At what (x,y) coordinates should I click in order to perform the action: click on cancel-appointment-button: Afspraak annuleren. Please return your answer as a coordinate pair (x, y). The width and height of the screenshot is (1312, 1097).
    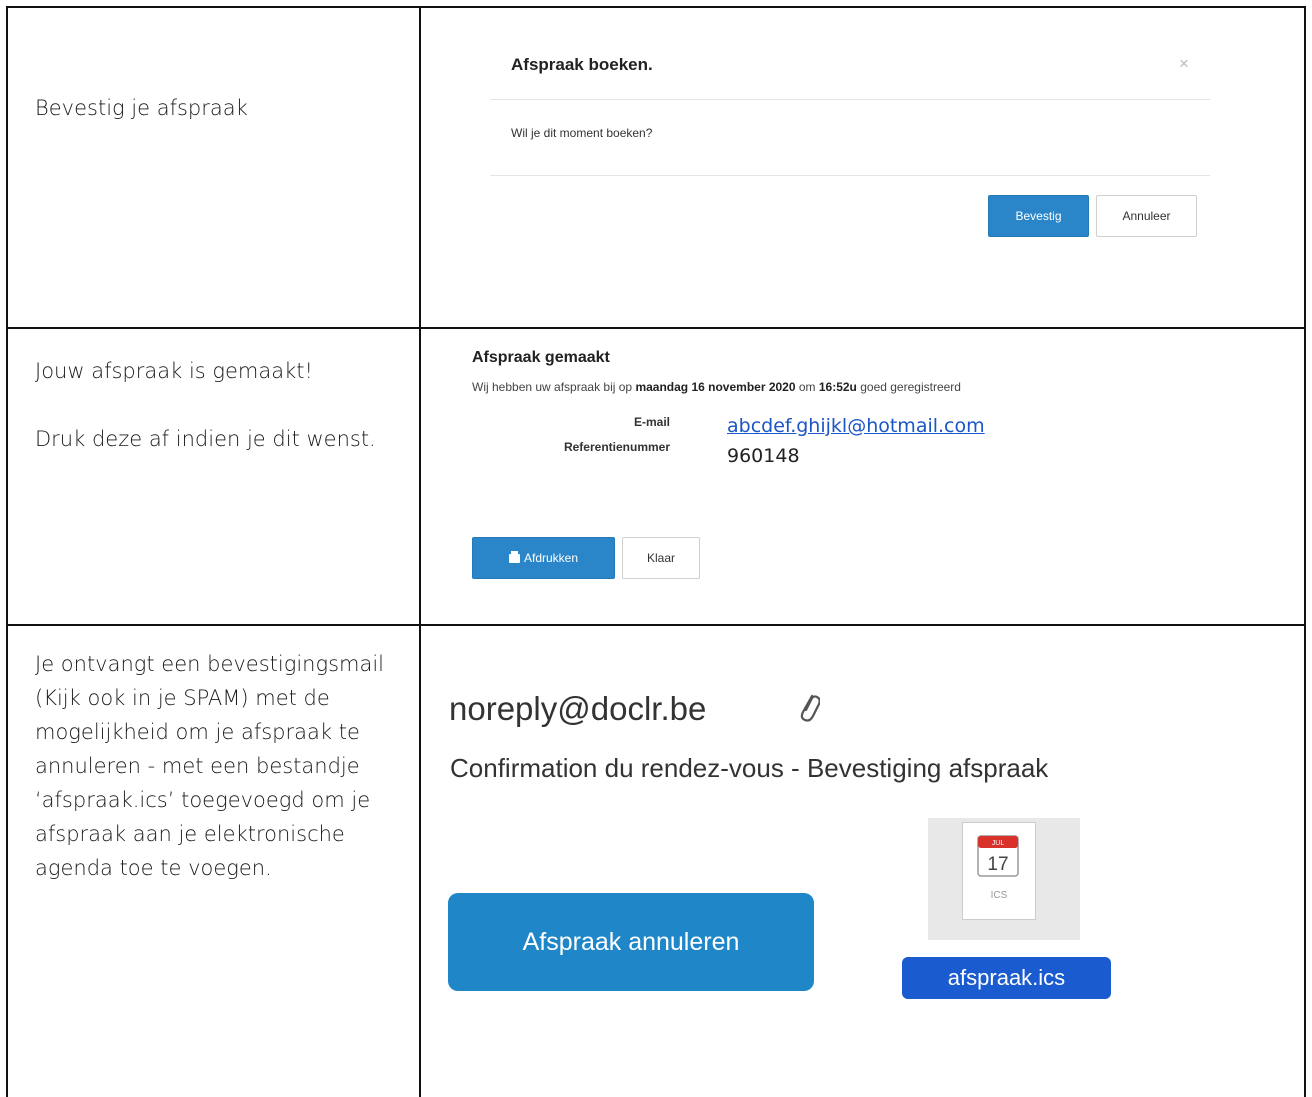
    Looking at the image, I should click on (631, 942).